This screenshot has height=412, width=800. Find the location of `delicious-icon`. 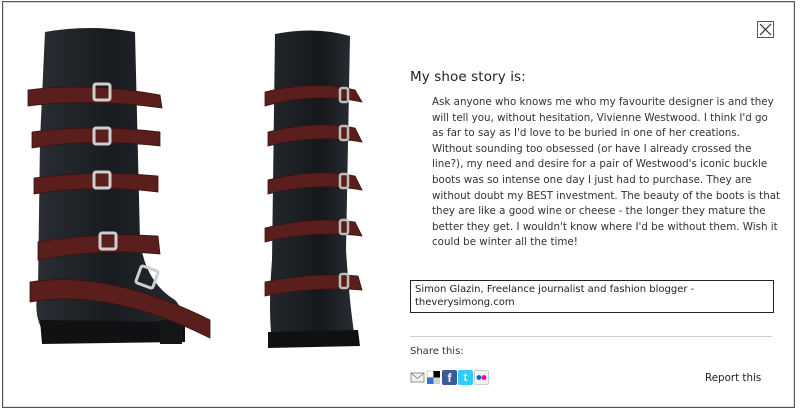

delicious-icon is located at coordinates (433, 377).